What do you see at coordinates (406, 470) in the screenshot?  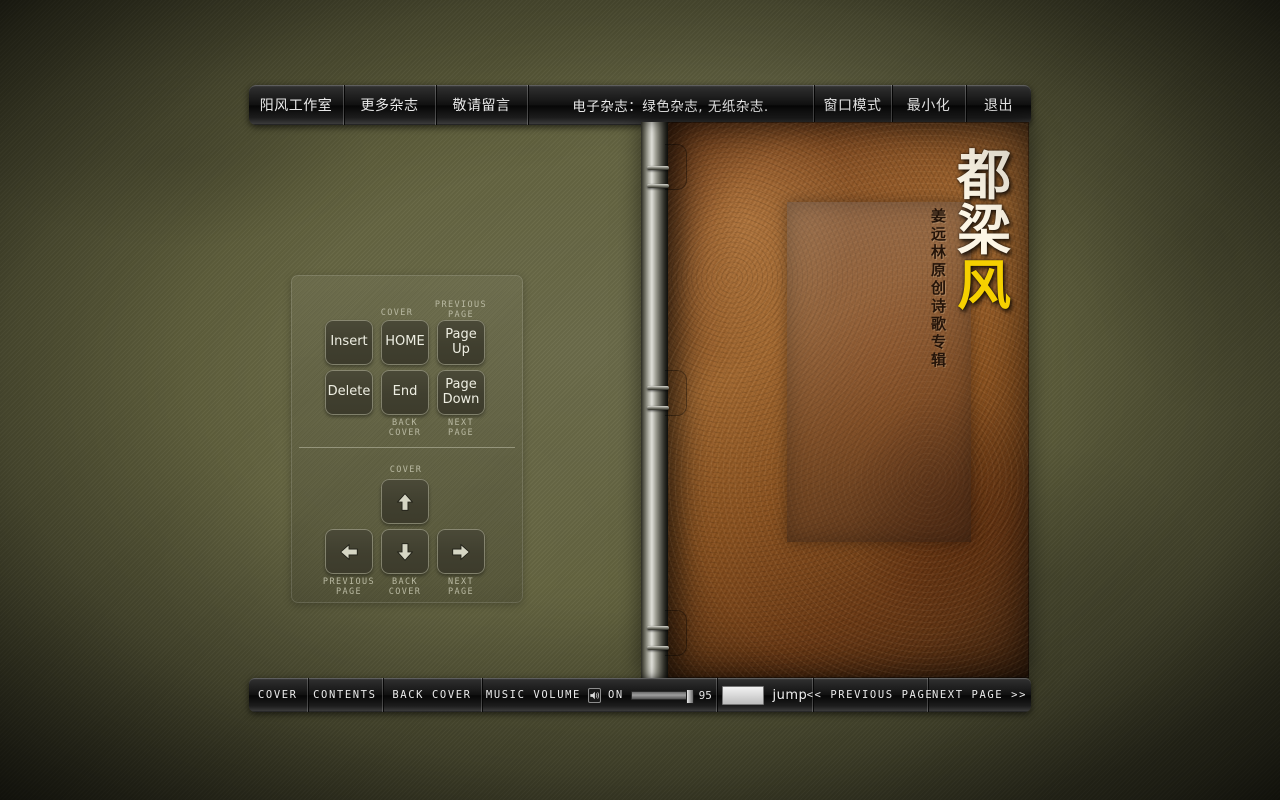 I see `arrow-label-up: COVER` at bounding box center [406, 470].